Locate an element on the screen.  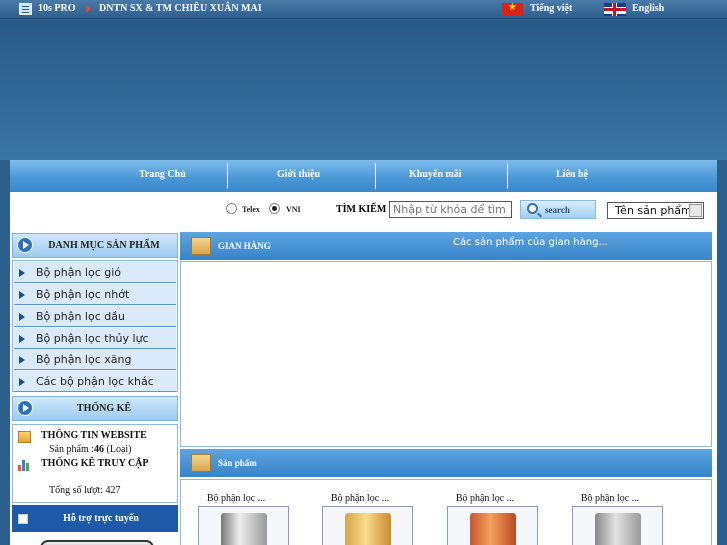
category-item: Bộ phận lọc thủy lực is located at coordinates (95, 338).